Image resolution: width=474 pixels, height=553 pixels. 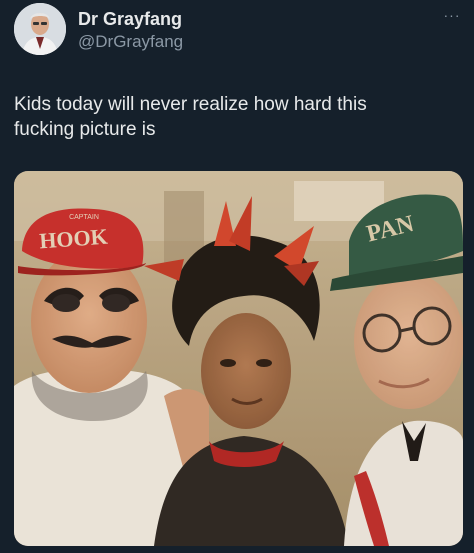 What do you see at coordinates (130, 19) in the screenshot?
I see `author-display-name: Dr Grayfang` at bounding box center [130, 19].